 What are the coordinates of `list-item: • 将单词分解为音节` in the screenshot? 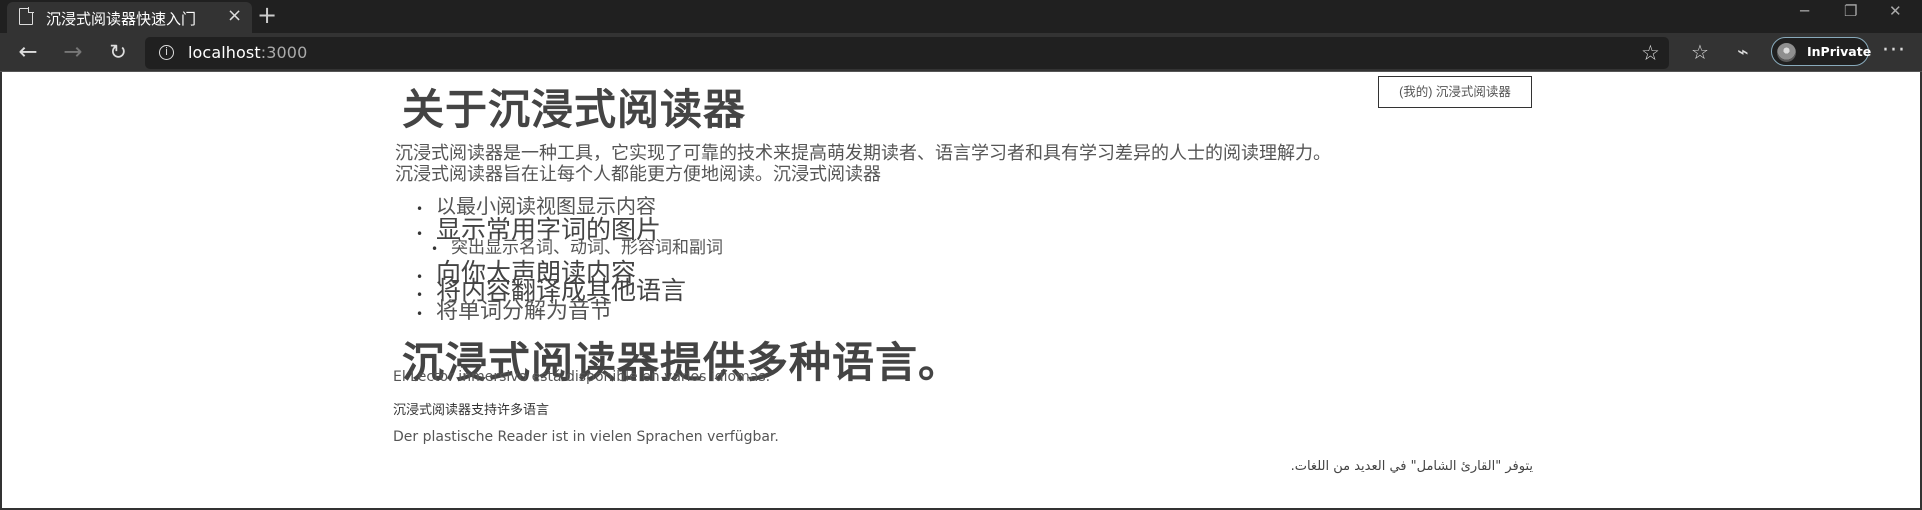 It's located at (514, 311).